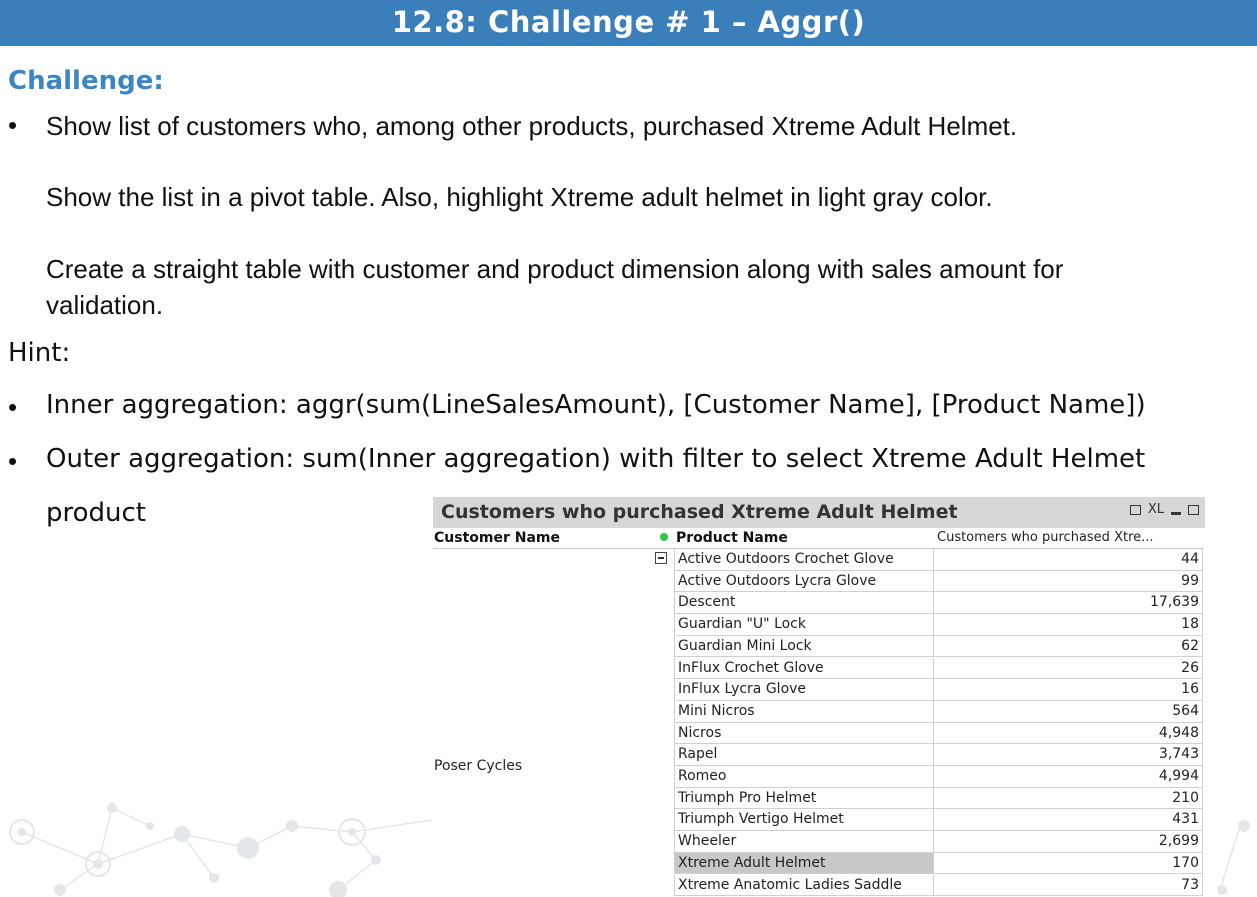 This screenshot has width=1257, height=897. What do you see at coordinates (804, 560) in the screenshot?
I see `product-cell: Active Outdoors Crochet Glove` at bounding box center [804, 560].